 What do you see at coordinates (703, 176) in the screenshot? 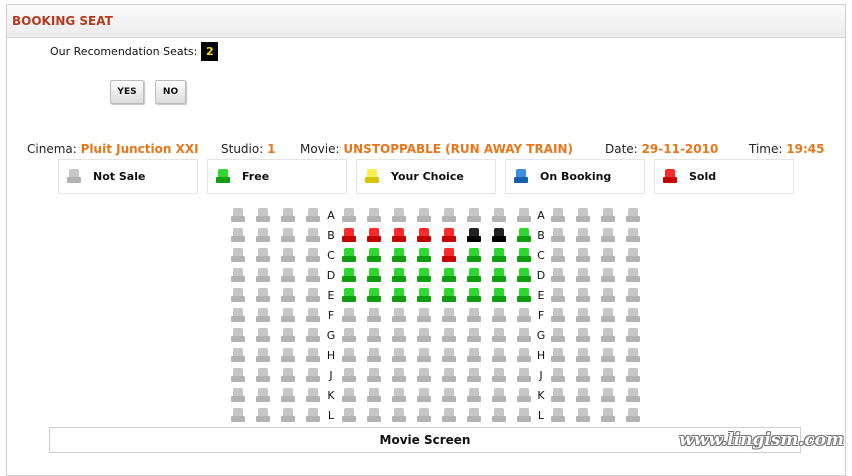
I see `legend-label: Sold` at bounding box center [703, 176].